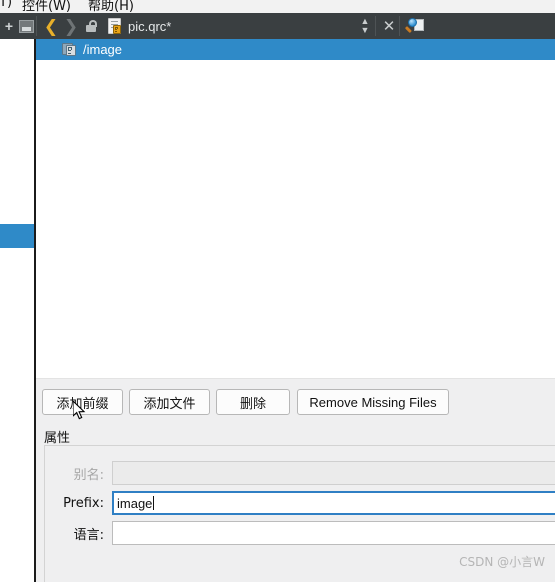  Describe the element at coordinates (71, 26) in the screenshot. I see `forward-arrow-icon: ❯` at that location.